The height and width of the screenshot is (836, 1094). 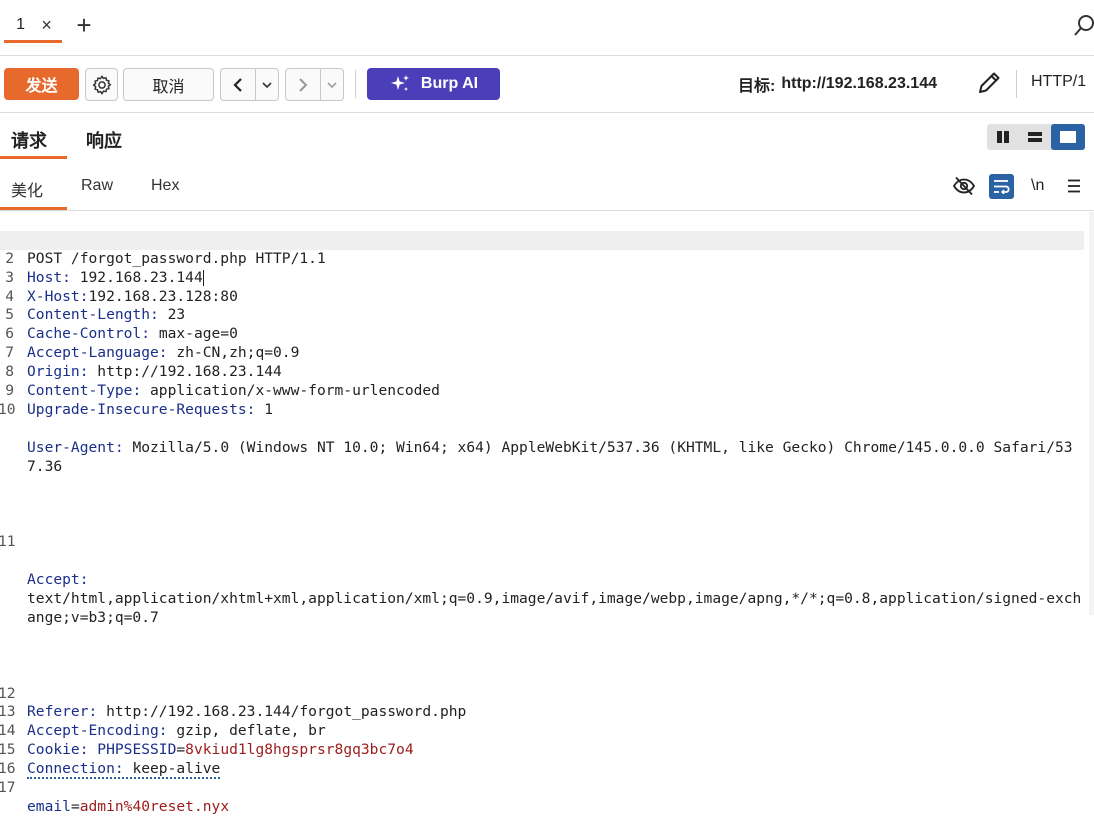 I want to click on eye-off-icon, so click(x=964, y=186).